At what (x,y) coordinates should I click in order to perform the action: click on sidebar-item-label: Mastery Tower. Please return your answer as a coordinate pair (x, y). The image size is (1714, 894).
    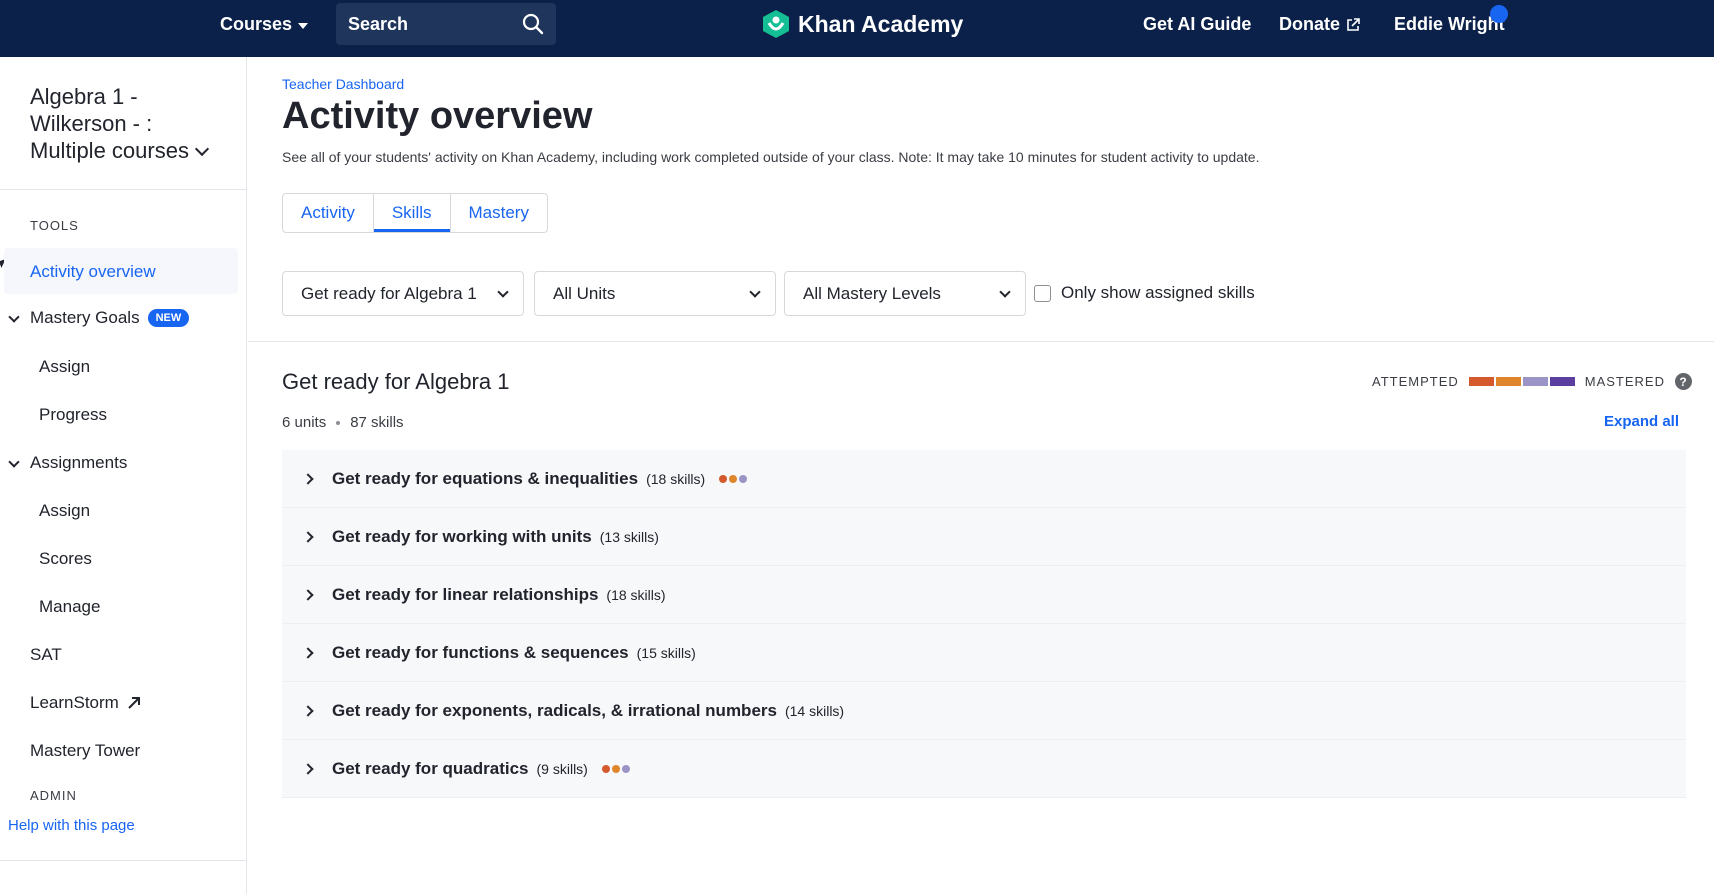
    Looking at the image, I should click on (85, 750).